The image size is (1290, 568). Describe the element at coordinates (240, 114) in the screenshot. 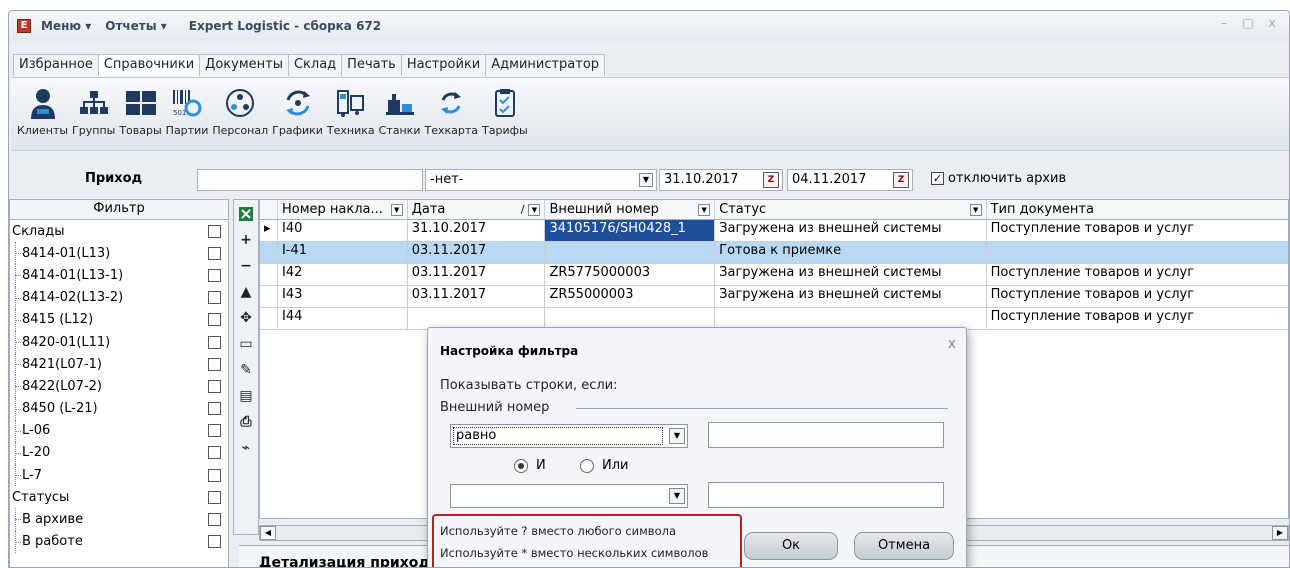

I see `toolbar-personnel-button: Персонал` at that location.